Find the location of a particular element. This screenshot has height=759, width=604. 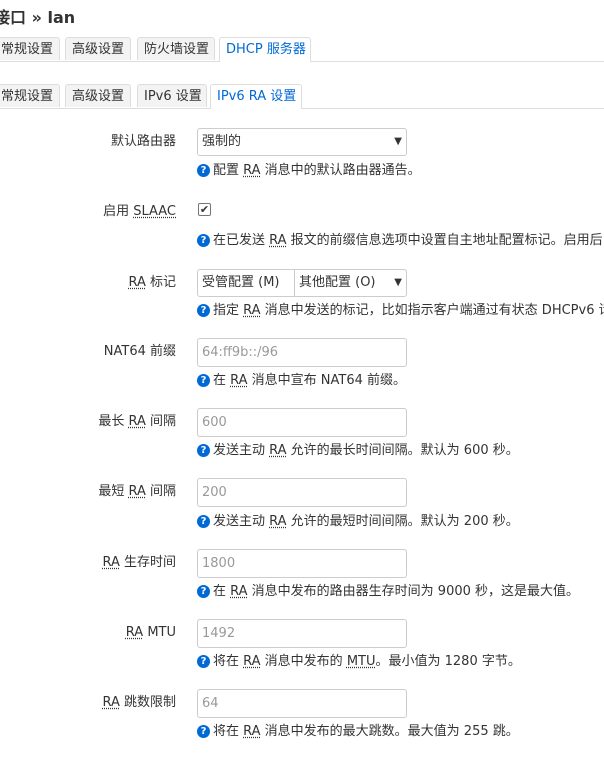

ra-flag-other: 其他配置 (O) is located at coordinates (337, 282).